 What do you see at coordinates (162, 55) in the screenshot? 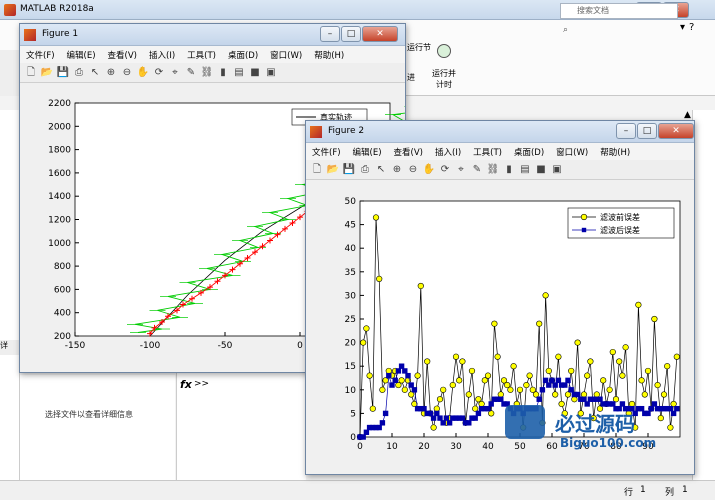
I see `figure1-menu-3: 插入(I)` at bounding box center [162, 55].